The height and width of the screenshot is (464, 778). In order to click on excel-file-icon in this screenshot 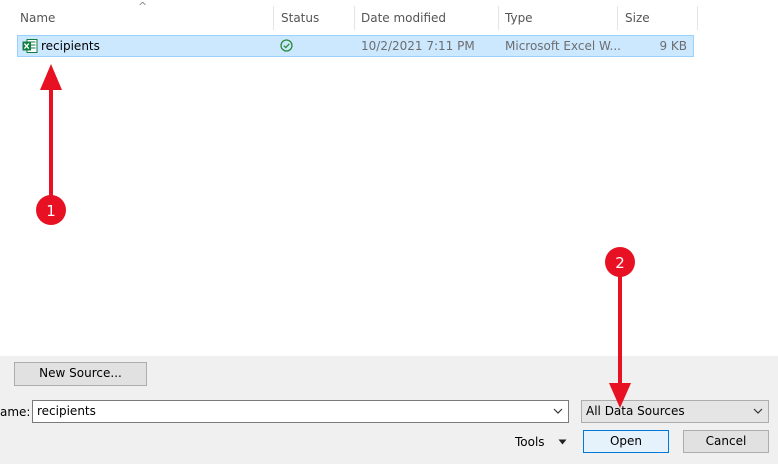, I will do `click(30, 46)`.